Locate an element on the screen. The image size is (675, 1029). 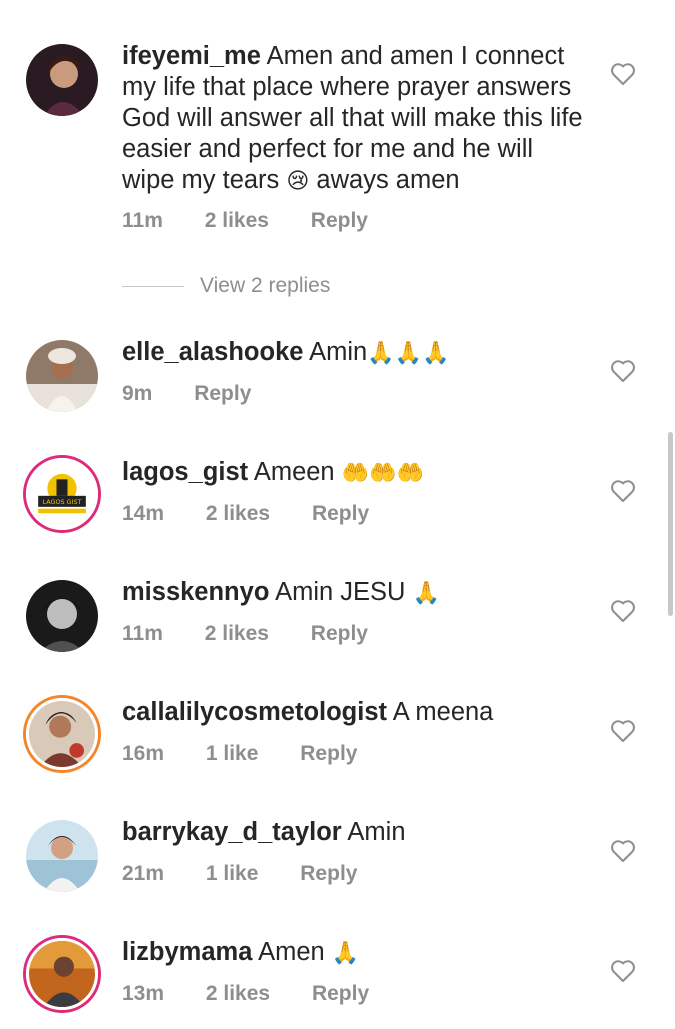
comment-meta: 14m 2 likes Reply is located at coordinates (263, 514).